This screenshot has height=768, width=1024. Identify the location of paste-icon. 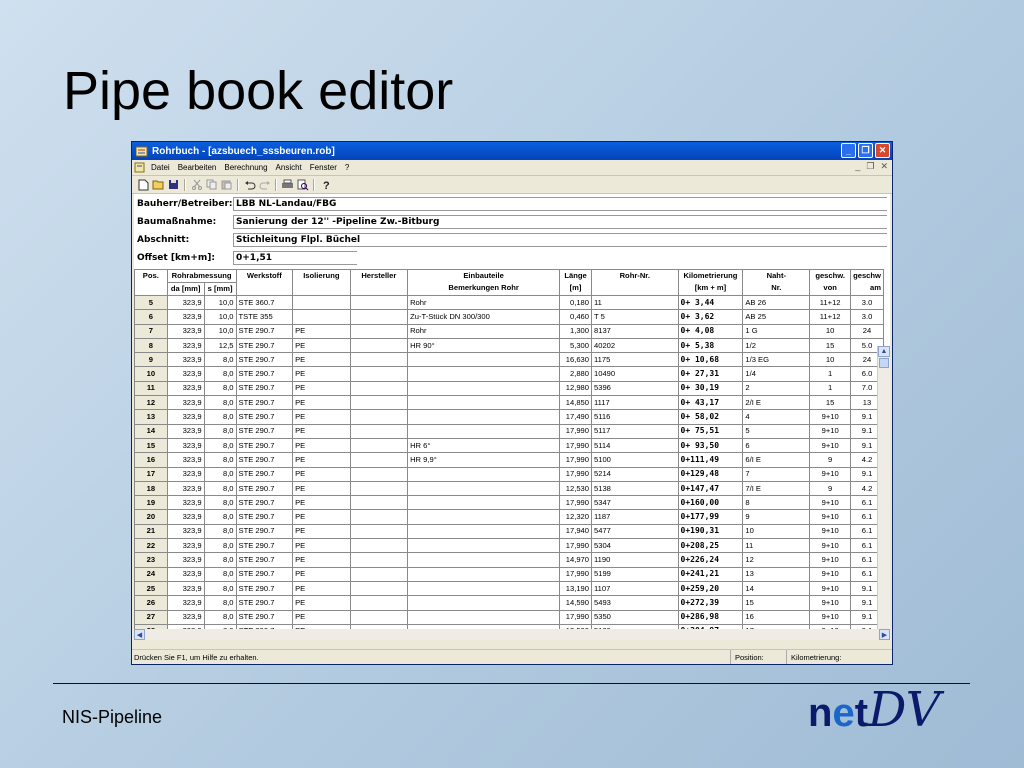
(226, 185).